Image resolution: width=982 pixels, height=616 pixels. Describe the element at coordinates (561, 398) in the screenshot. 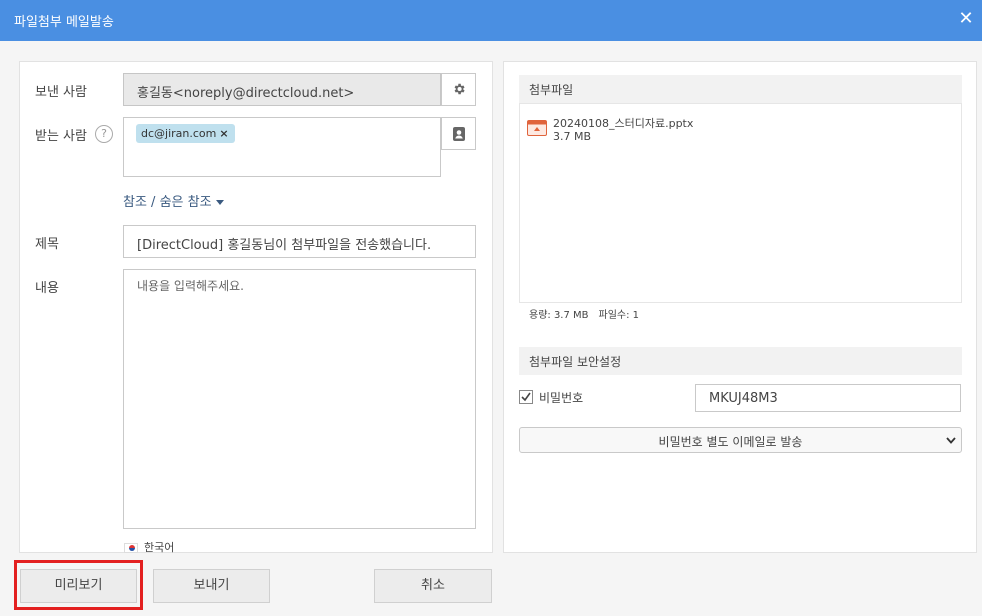

I see `password-label: 비밀번호` at that location.